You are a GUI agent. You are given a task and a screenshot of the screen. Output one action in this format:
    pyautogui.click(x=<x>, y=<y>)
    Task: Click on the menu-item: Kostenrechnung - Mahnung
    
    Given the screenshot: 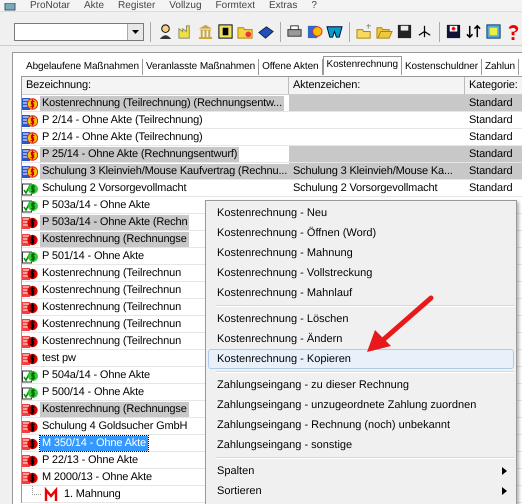 What is the action you would take?
    pyautogui.click(x=361, y=253)
    